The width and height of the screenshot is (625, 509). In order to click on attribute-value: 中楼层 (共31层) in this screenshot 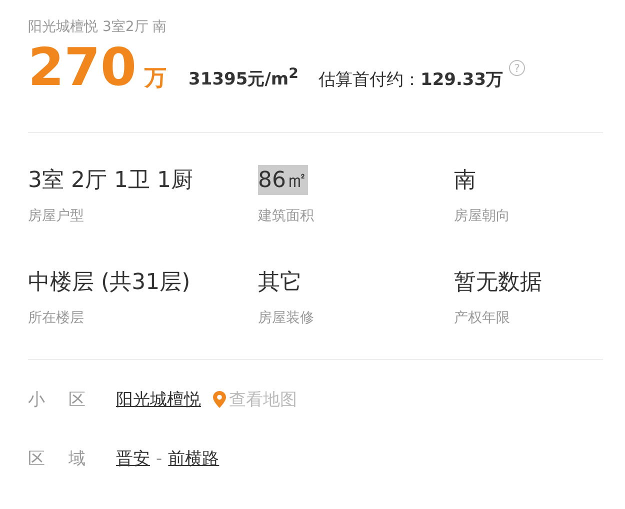, I will do `click(109, 283)`.